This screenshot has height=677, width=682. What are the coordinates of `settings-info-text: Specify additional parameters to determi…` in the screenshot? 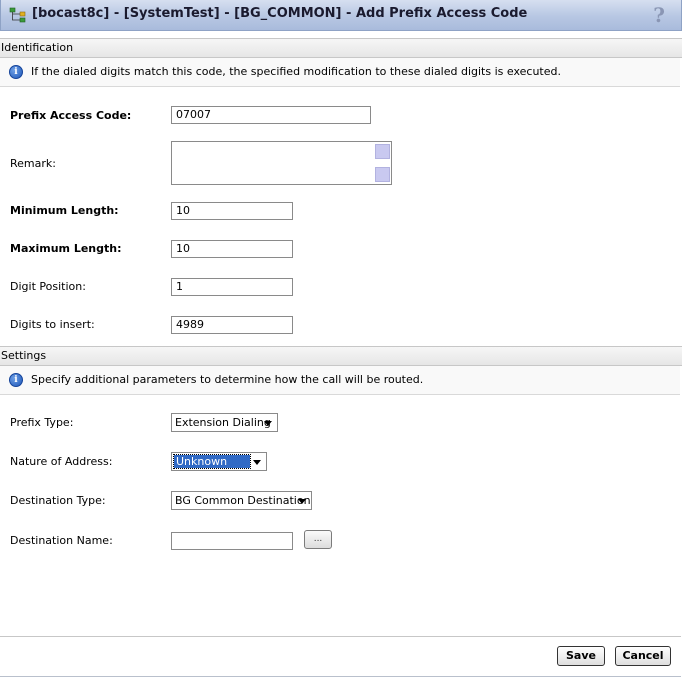 It's located at (227, 379).